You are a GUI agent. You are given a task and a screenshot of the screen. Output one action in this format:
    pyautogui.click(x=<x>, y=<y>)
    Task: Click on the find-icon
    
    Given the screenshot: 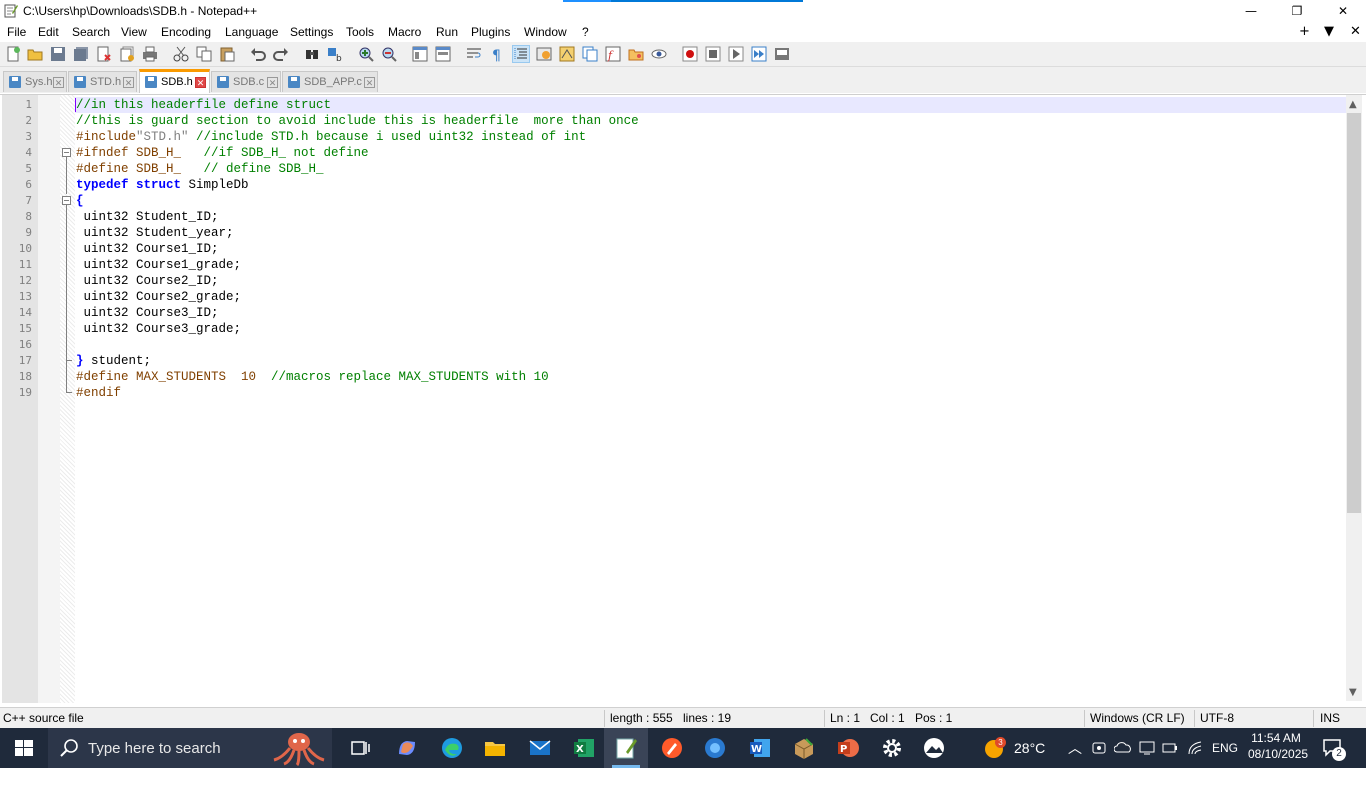 What is the action you would take?
    pyautogui.click(x=312, y=54)
    